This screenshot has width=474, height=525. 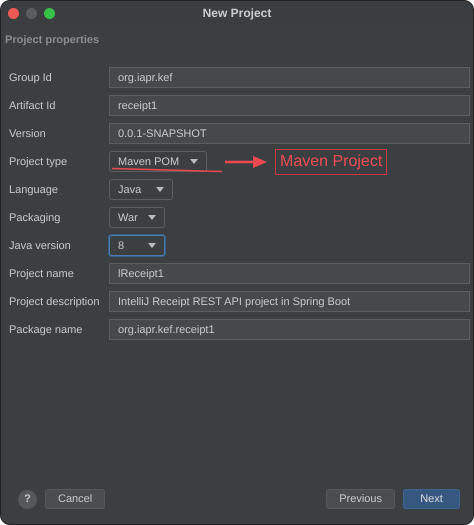 What do you see at coordinates (35, 218) in the screenshot?
I see `field-label: Packaging` at bounding box center [35, 218].